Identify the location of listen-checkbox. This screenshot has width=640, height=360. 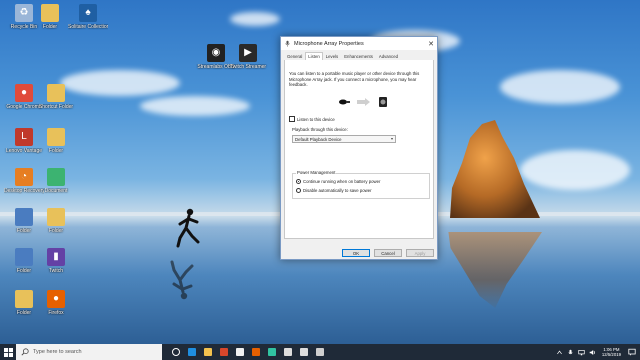
(292, 119).